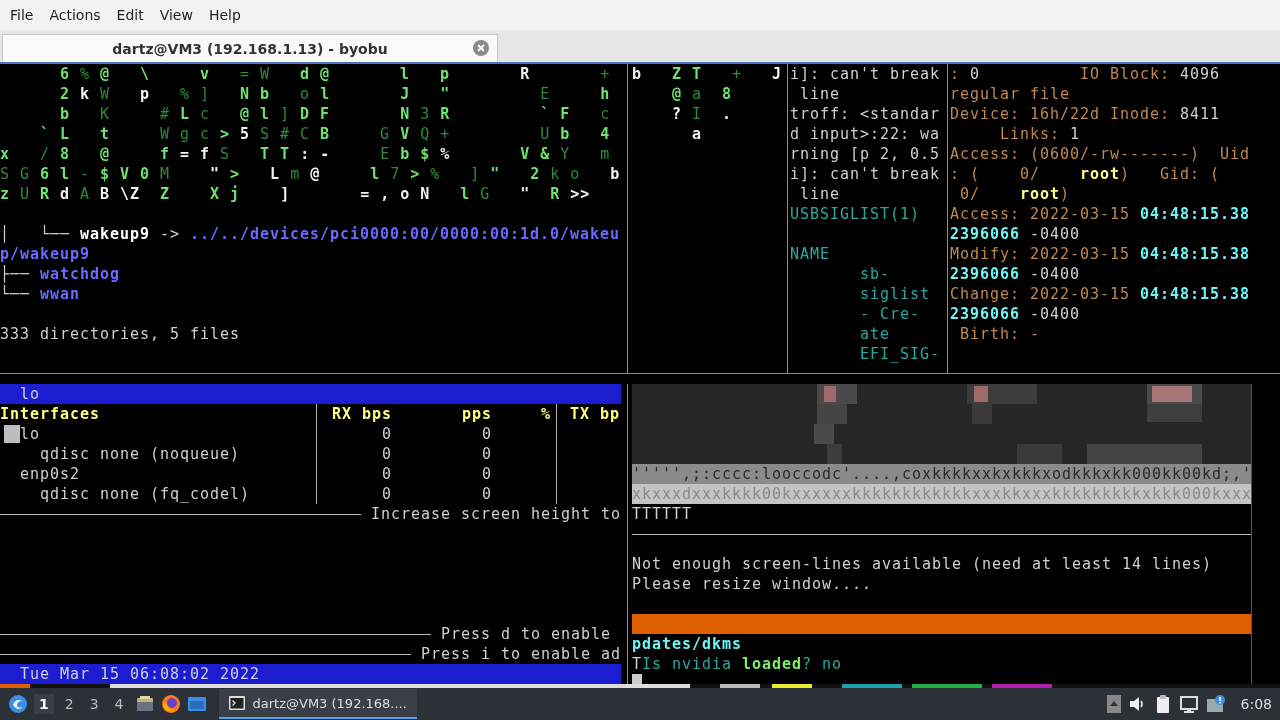 This screenshot has width=1280, height=720. What do you see at coordinates (158, 494) in the screenshot?
I see `qdisc-name: qdisc none (fq_codel)` at bounding box center [158, 494].